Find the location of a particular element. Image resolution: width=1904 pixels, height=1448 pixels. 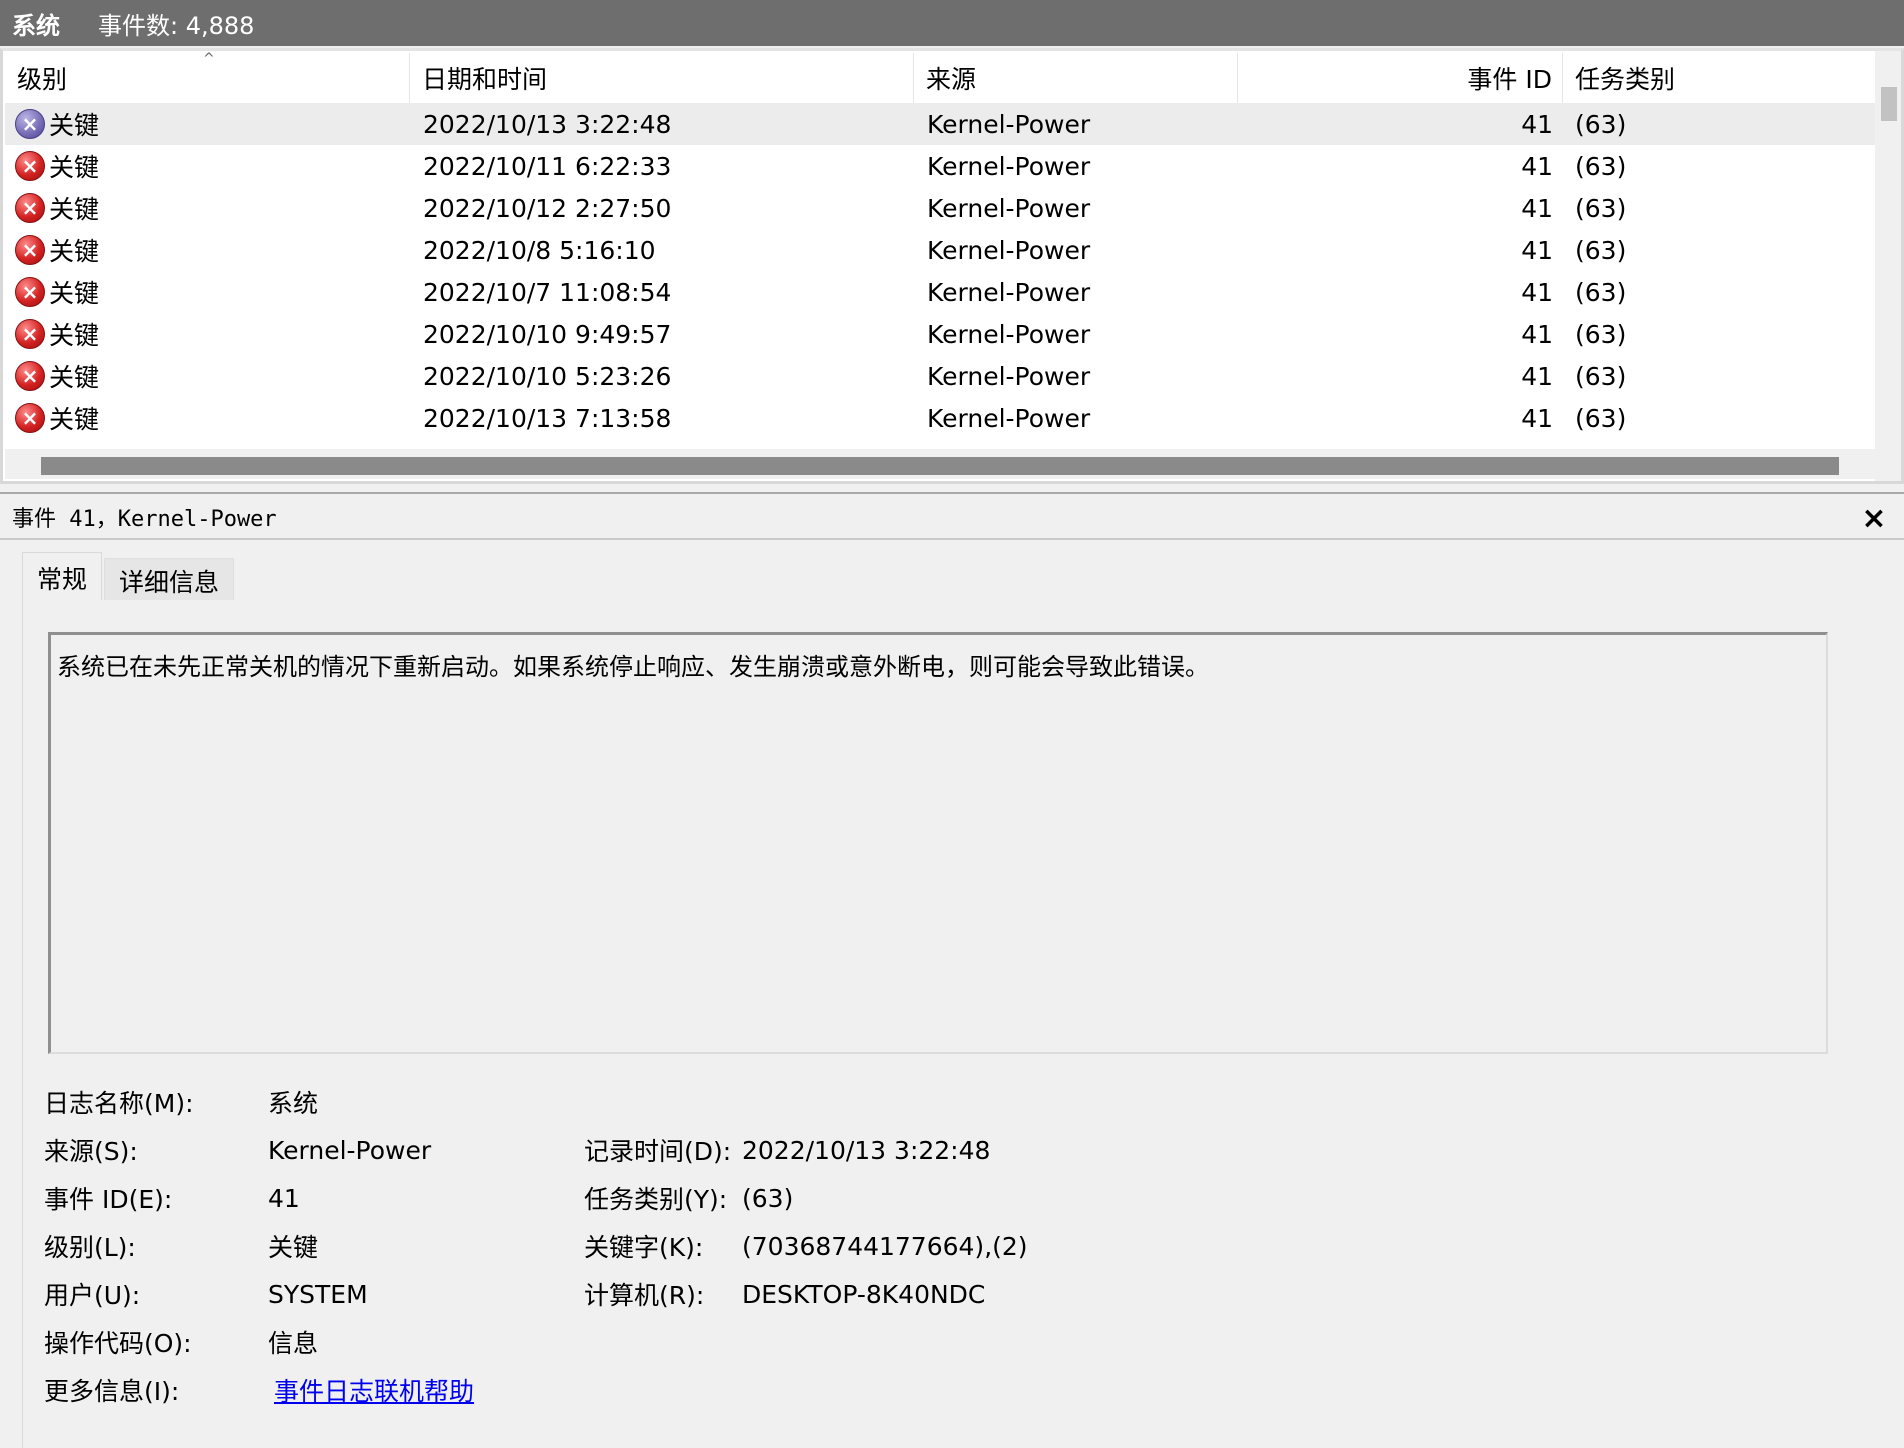

tab-details: 详细信息 is located at coordinates (169, 580).